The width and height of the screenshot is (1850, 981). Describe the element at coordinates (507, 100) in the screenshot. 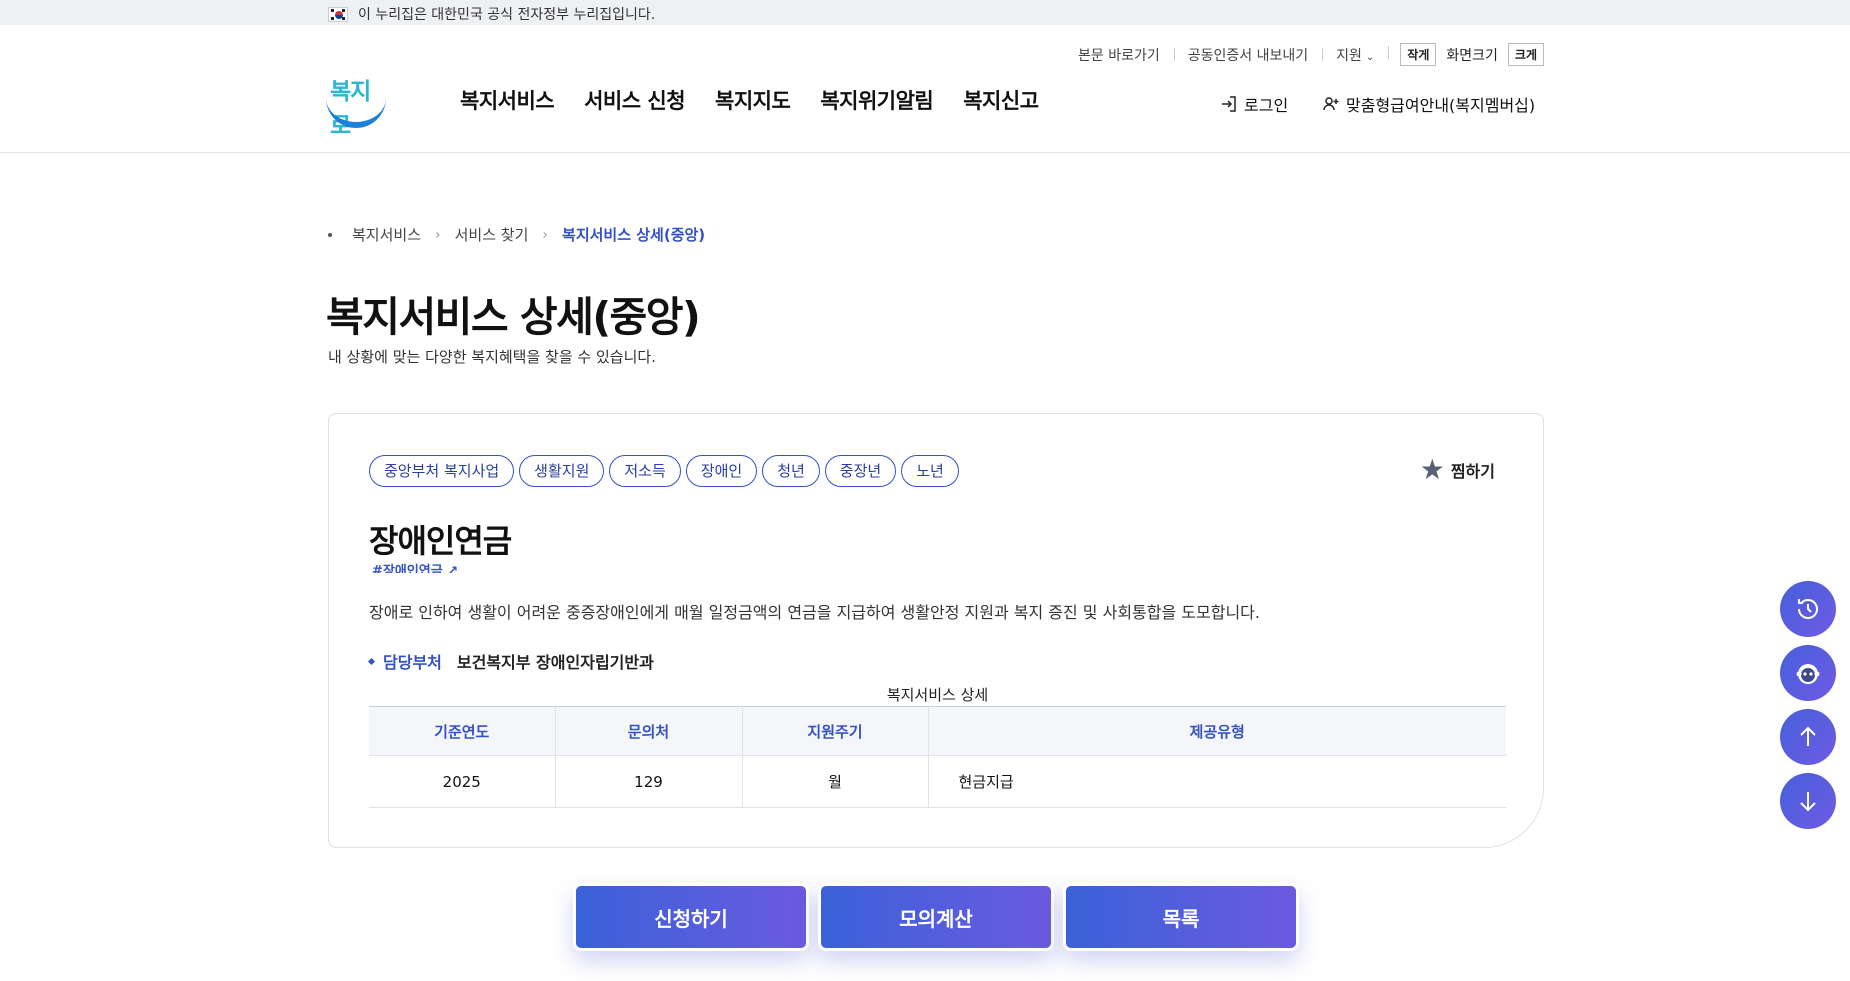

I see `nav-welfare-service: 복지서비스` at that location.